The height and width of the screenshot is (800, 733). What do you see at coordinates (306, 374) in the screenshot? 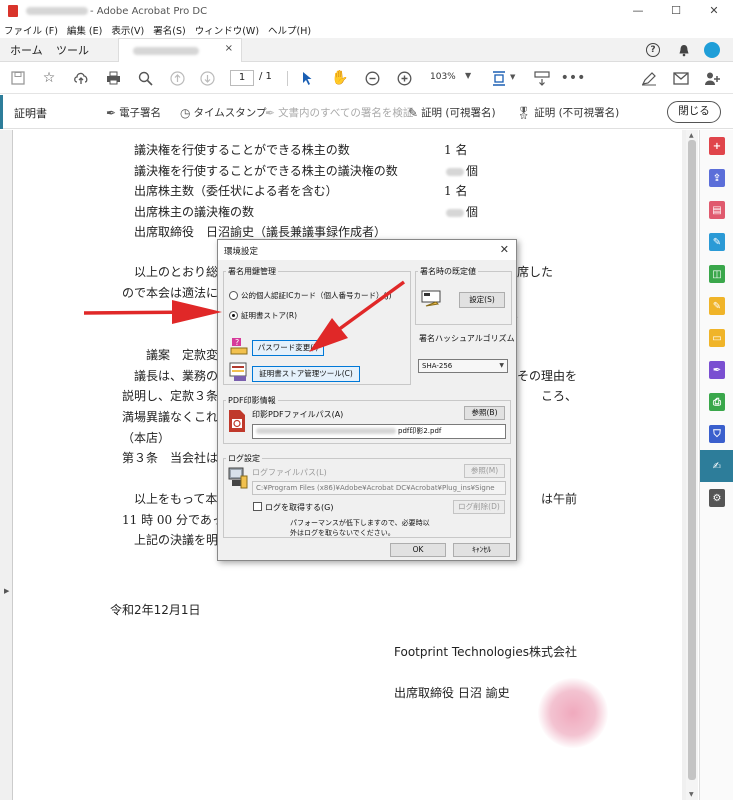
I see `cert-store-tool-button: 証明書ストア管理ツール(C)` at bounding box center [306, 374].